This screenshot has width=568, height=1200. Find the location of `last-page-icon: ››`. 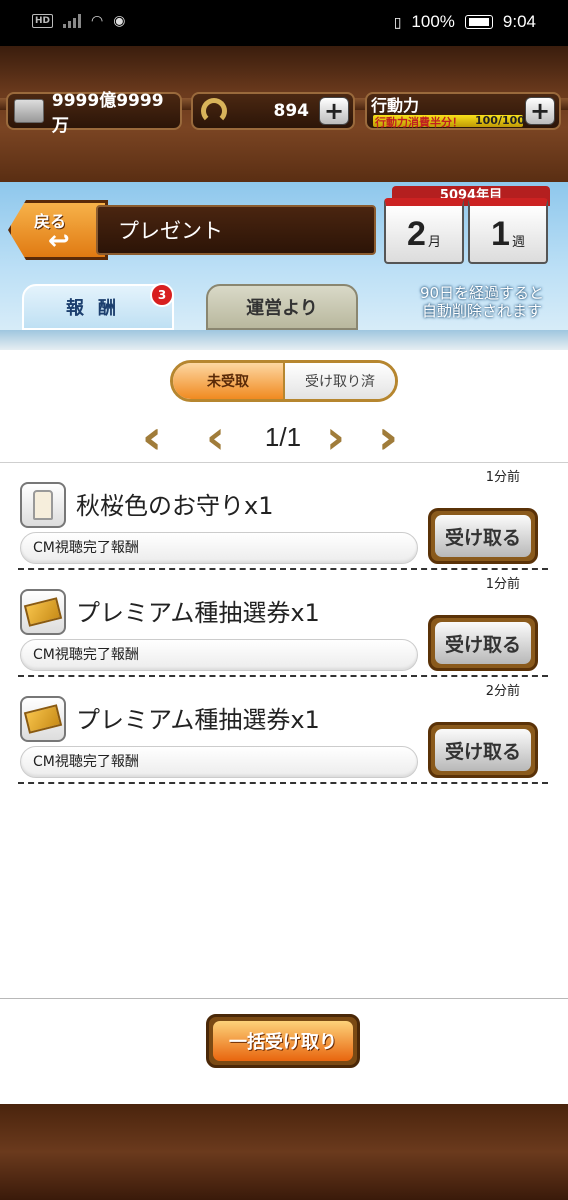

last-page-icon: ›› is located at coordinates (387, 437).